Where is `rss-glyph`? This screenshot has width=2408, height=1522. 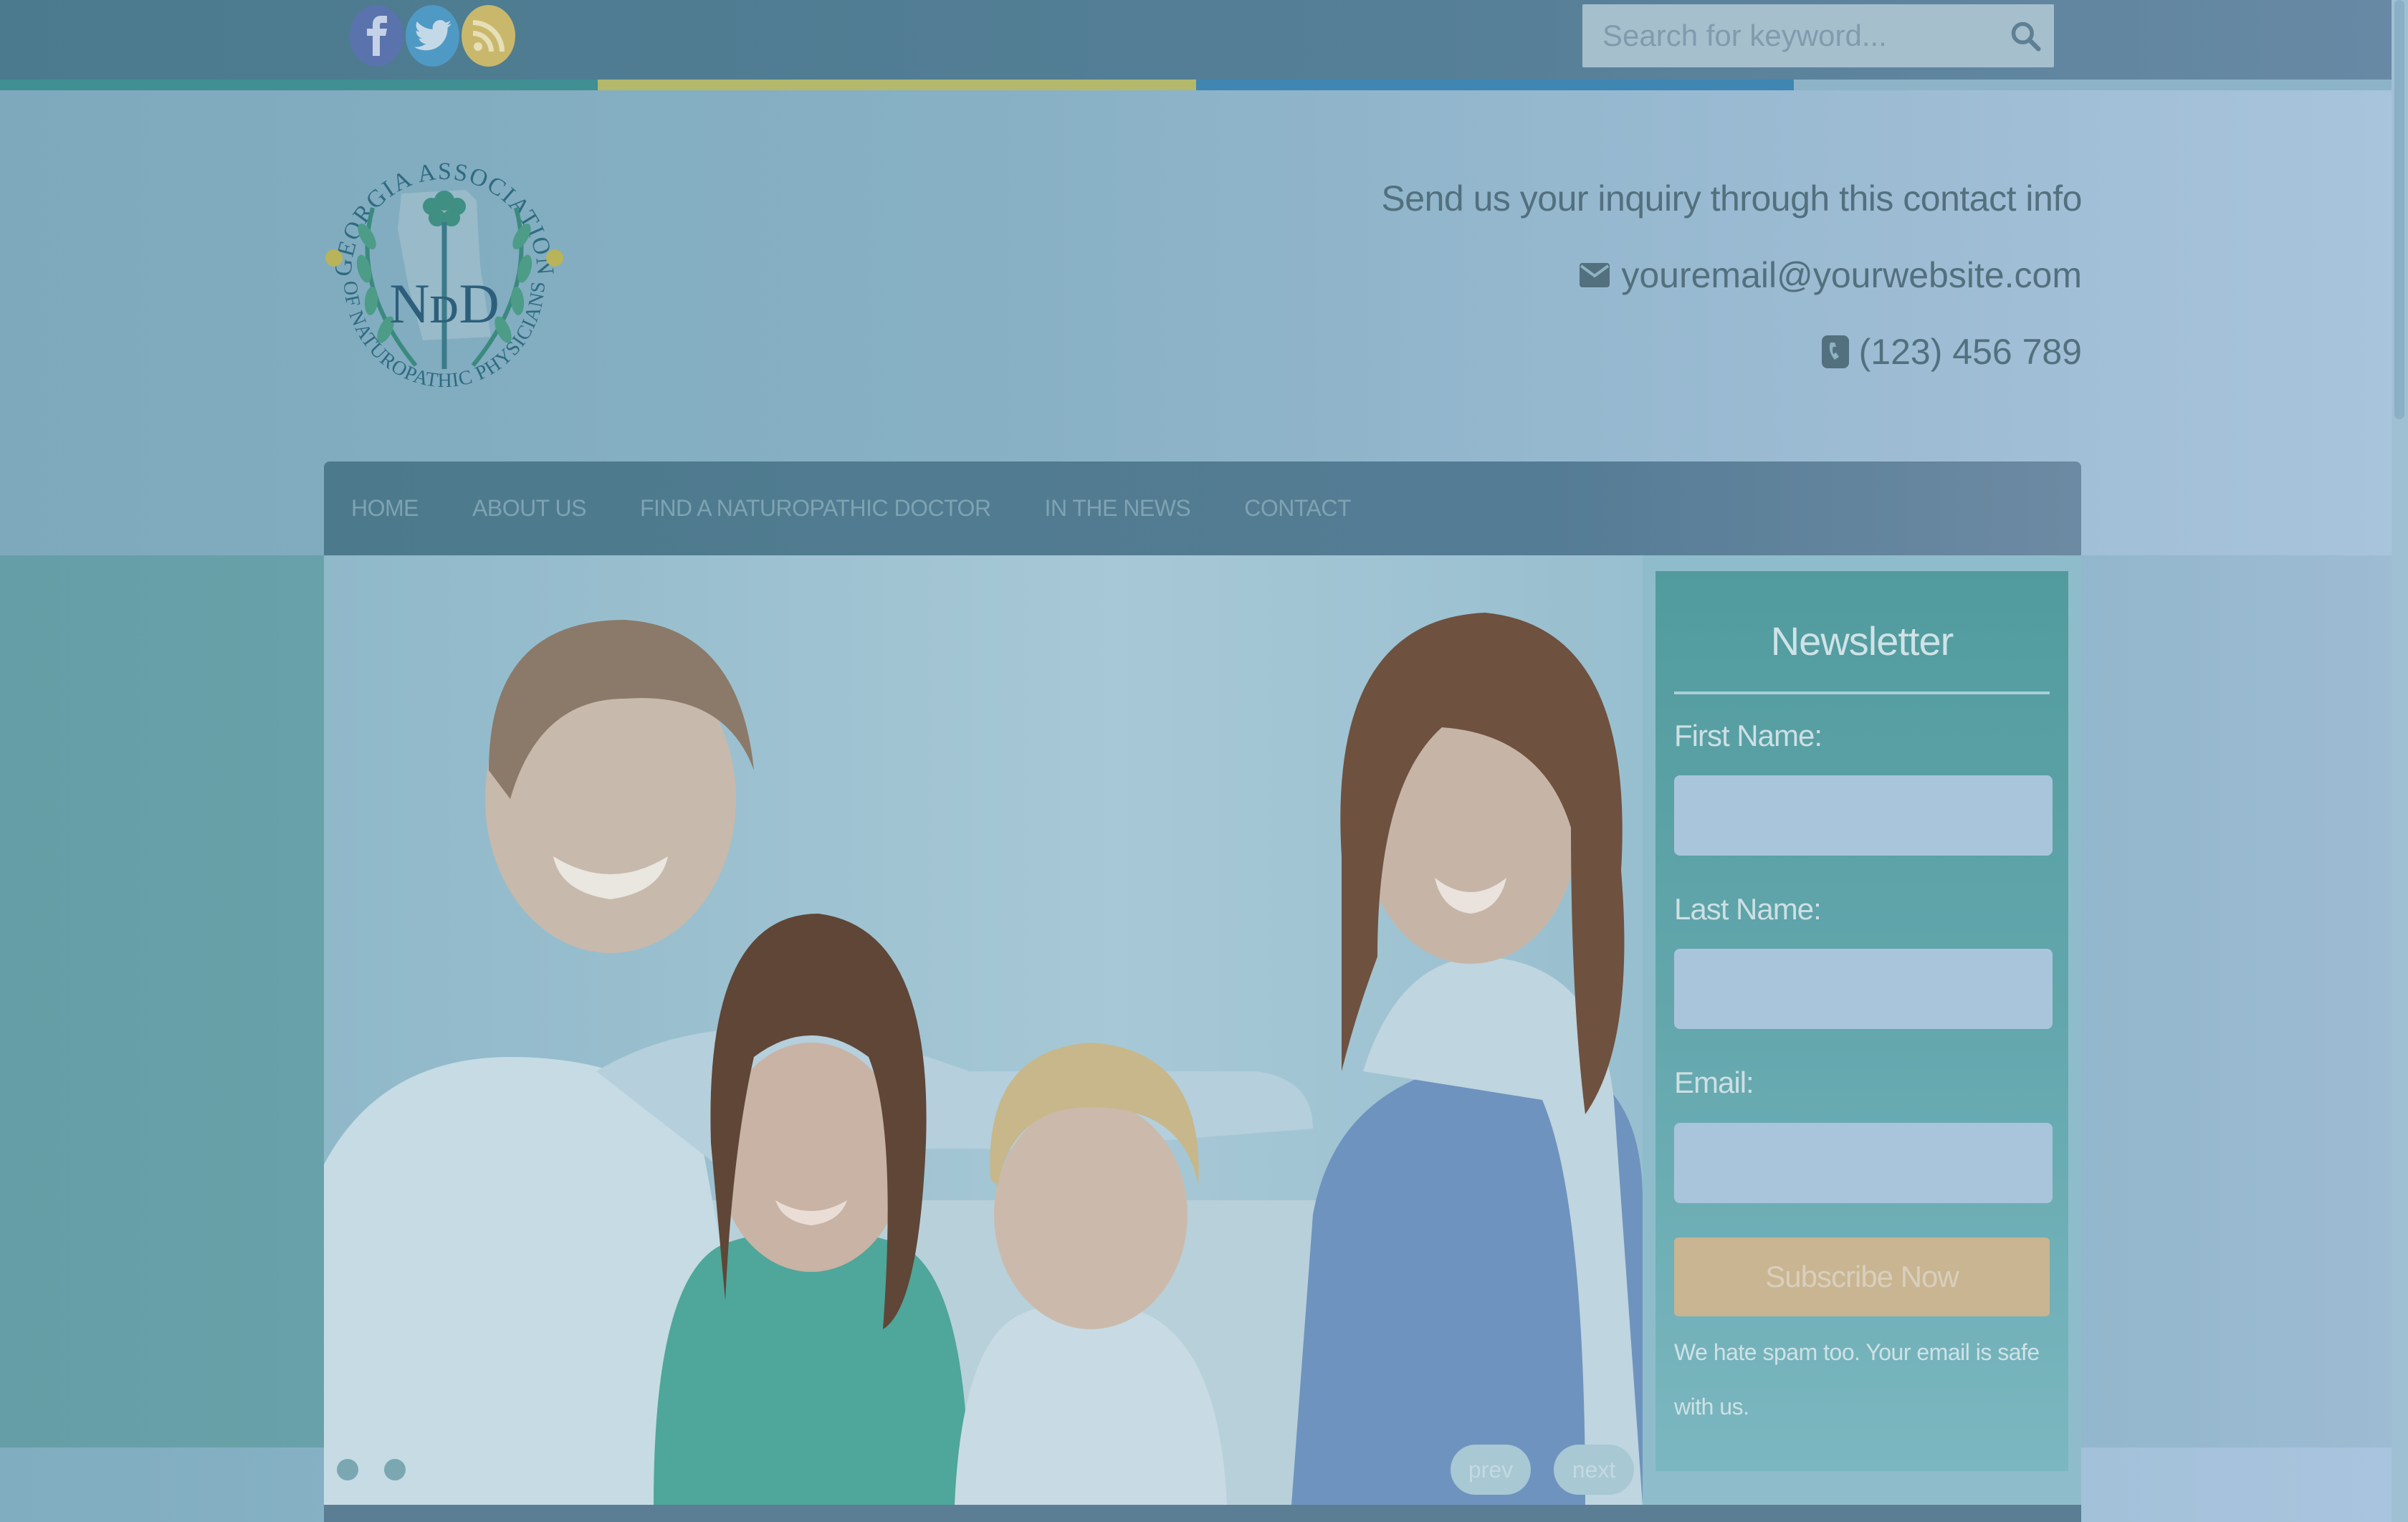
rss-glyph is located at coordinates (488, 36).